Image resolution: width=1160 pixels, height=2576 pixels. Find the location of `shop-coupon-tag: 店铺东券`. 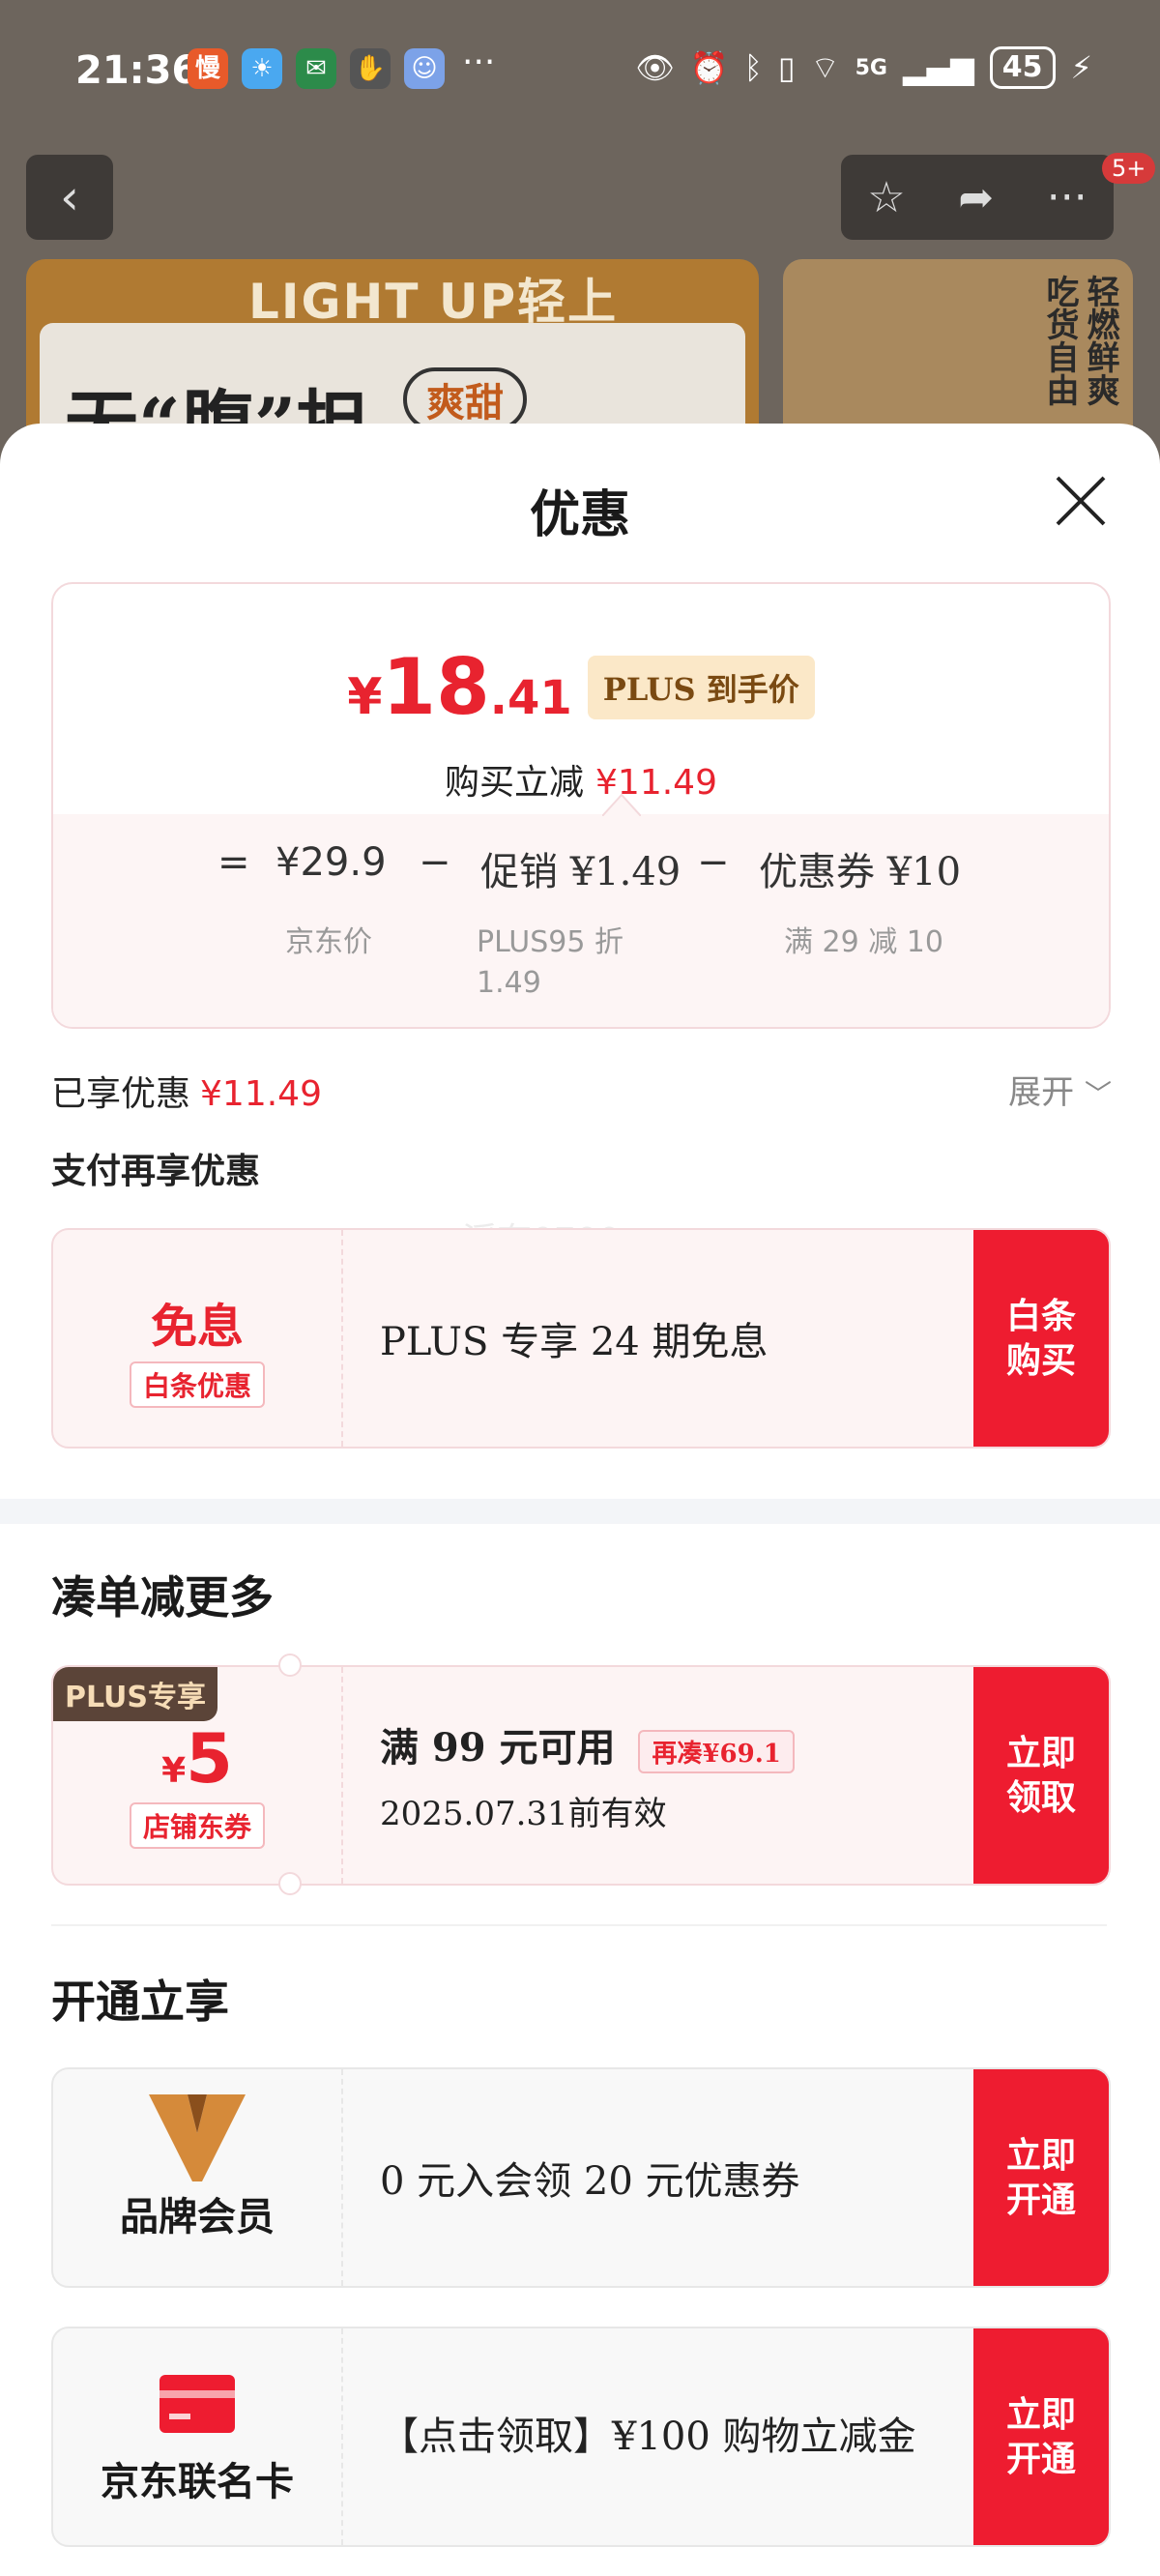

shop-coupon-tag: 店铺东券 is located at coordinates (197, 1825).